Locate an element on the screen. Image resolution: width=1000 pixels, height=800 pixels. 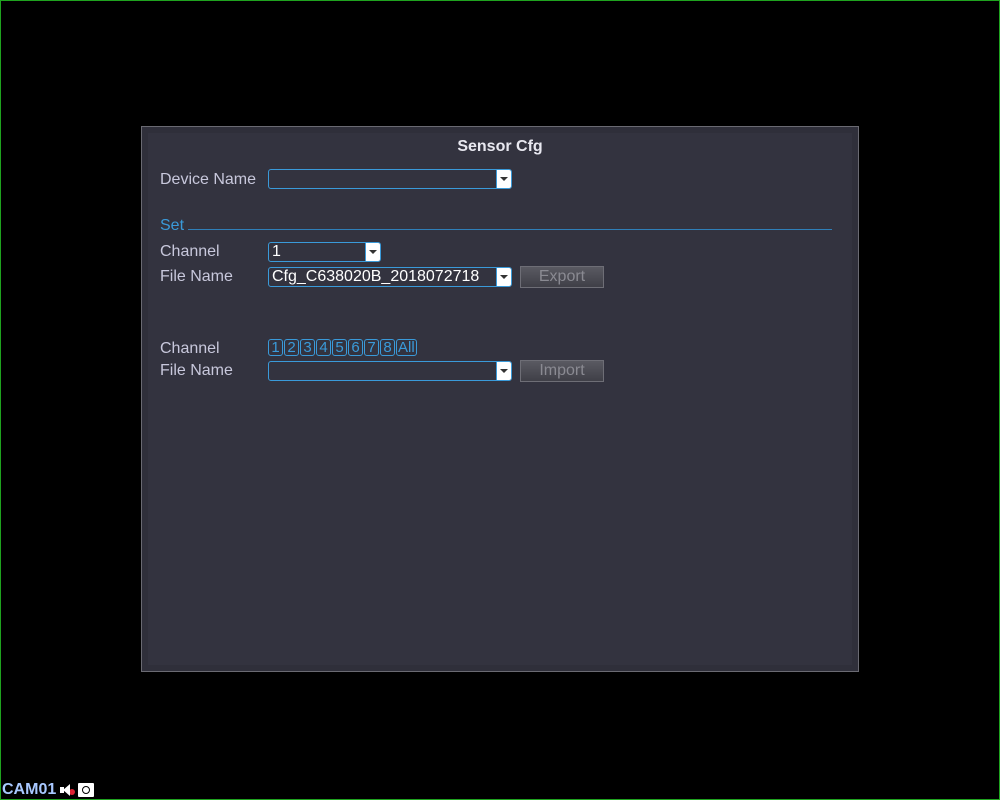
channel-checkbox-7: 7 is located at coordinates (371, 347).